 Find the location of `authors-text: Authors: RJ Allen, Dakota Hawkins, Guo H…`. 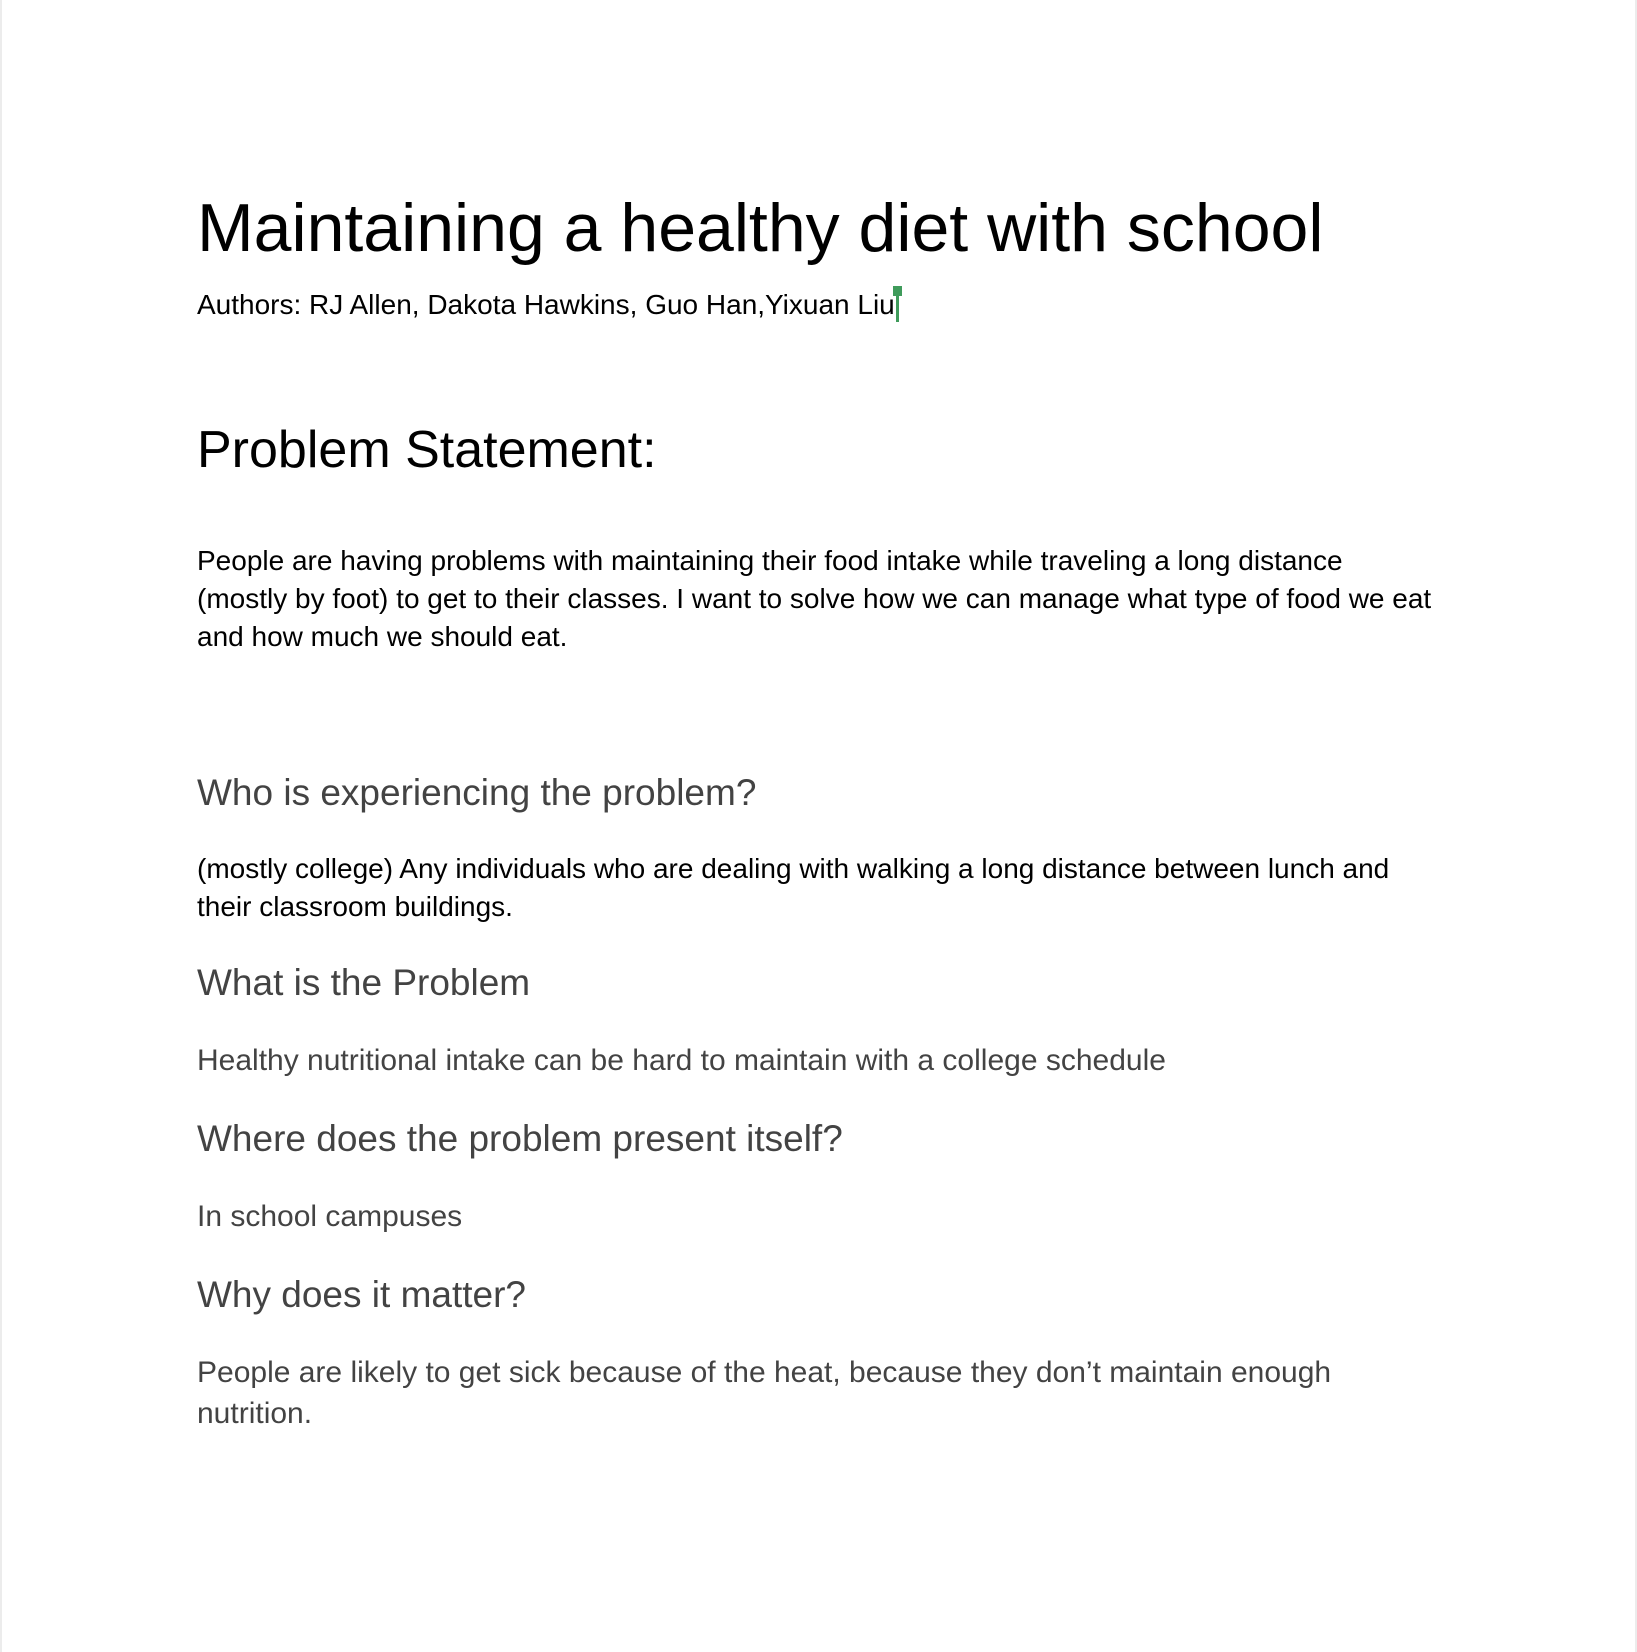

authors-text: Authors: RJ Allen, Dakota Hawkins, Guo H… is located at coordinates (546, 304).